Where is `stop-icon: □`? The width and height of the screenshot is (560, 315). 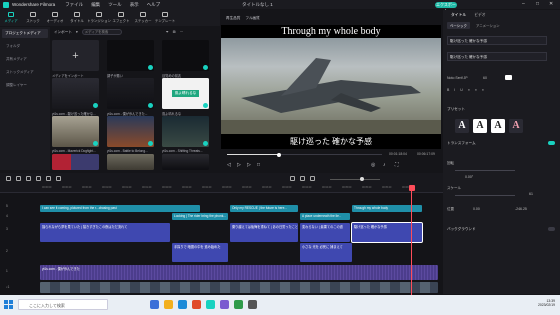
stop-icon: □ is located at coordinates (258, 165).